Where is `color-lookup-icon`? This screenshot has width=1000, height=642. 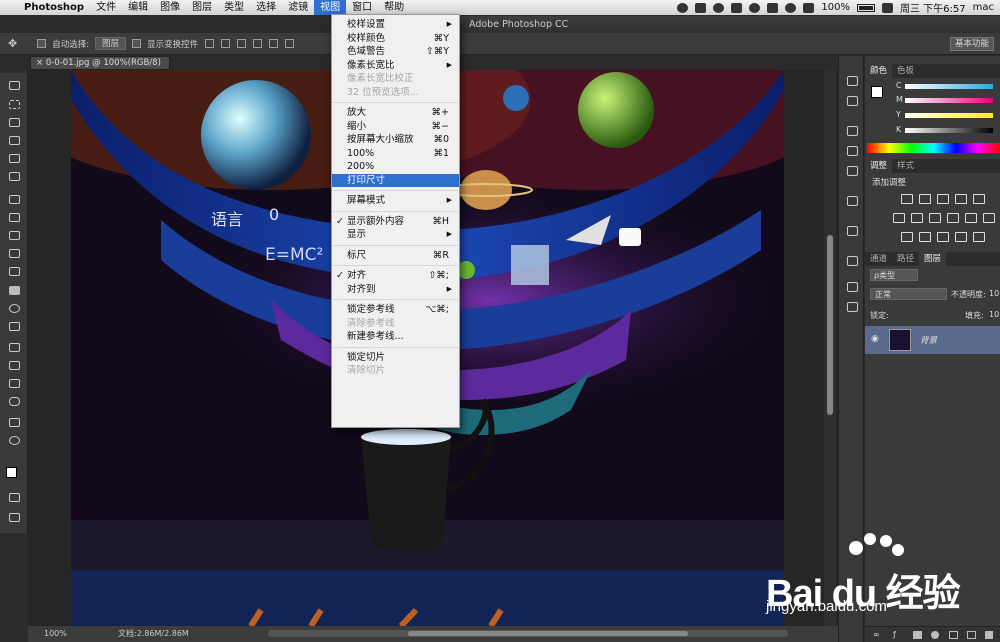
color-lookup-icon is located at coordinates (989, 218).